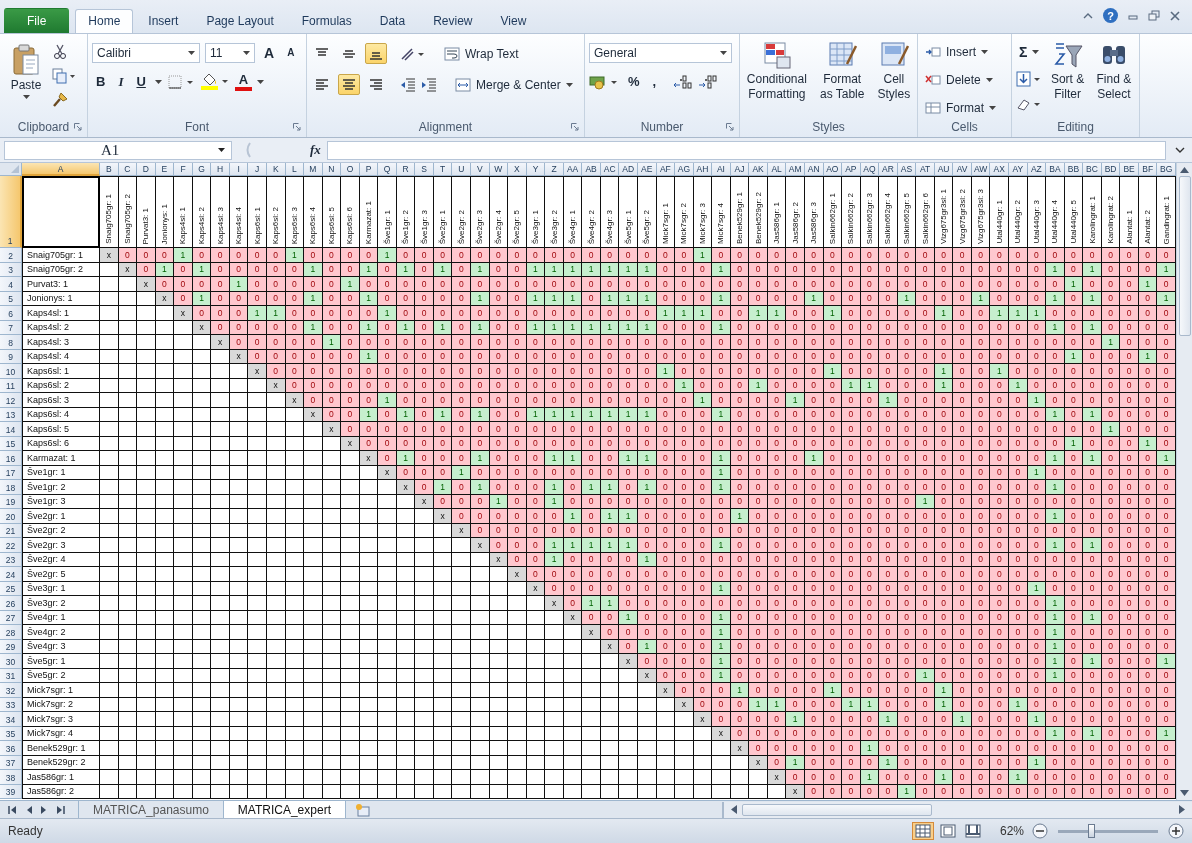  Describe the element at coordinates (11, 748) in the screenshot. I see `row-header: 36` at that location.